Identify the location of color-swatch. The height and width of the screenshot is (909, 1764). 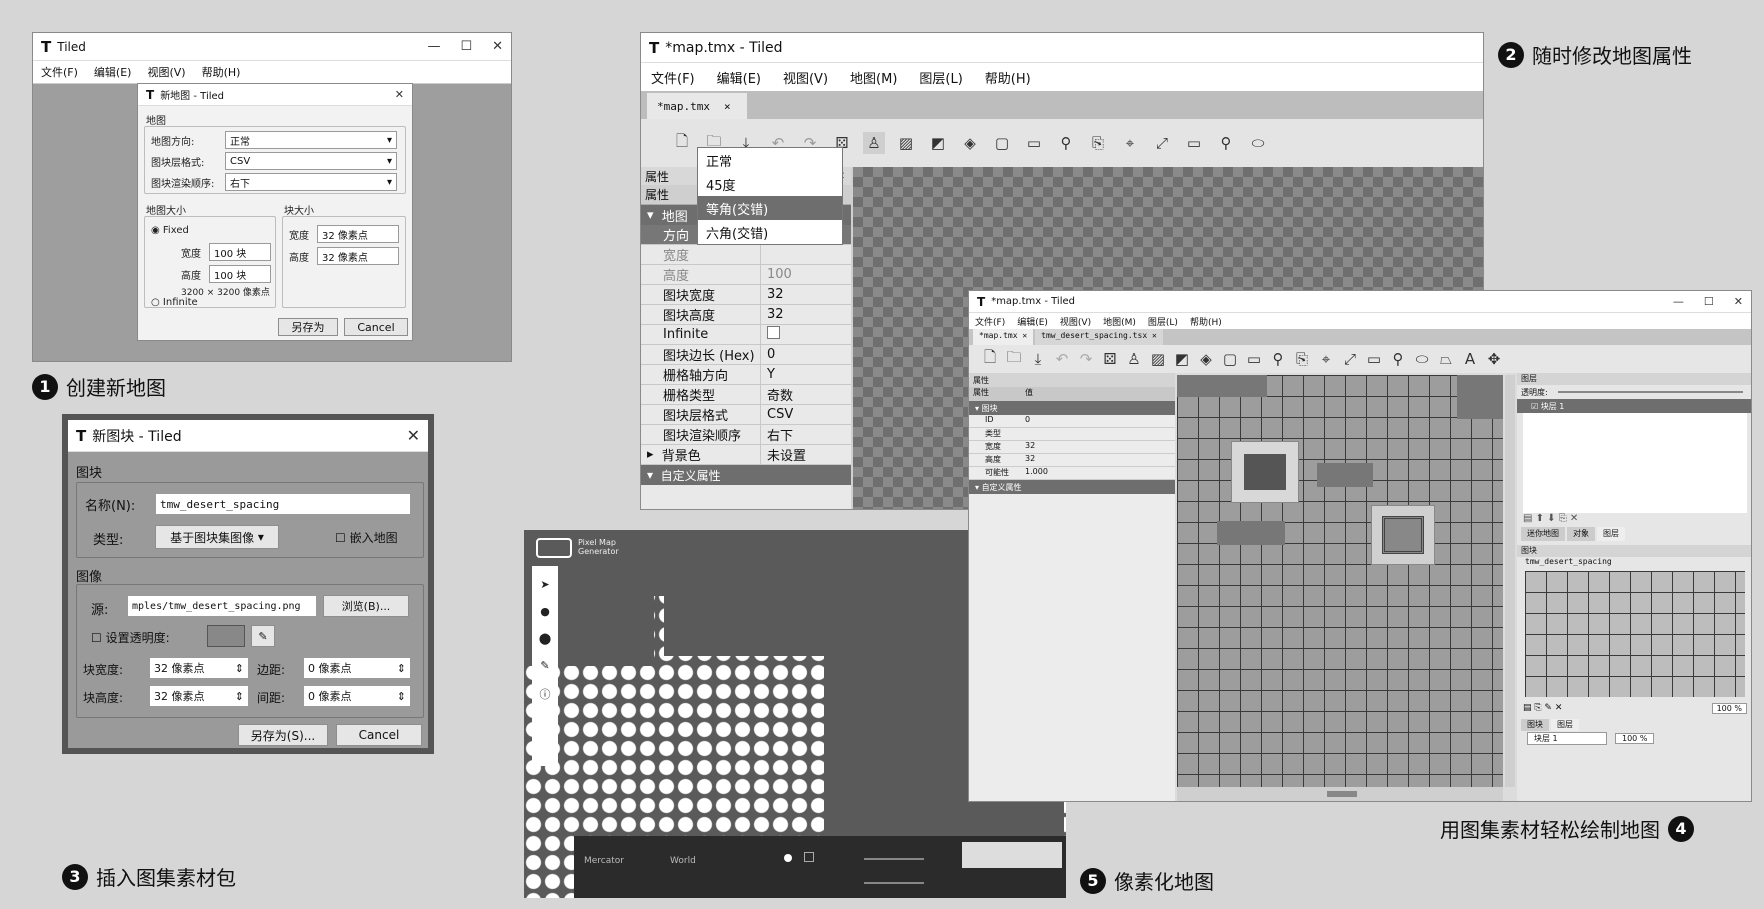
(226, 636).